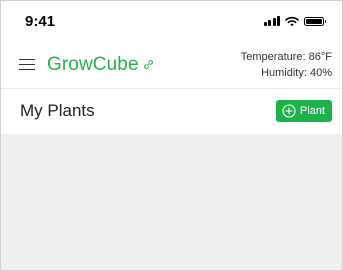 Image resolution: width=343 pixels, height=271 pixels. I want to click on temperature-reading: Temperature: 86°F, so click(286, 56).